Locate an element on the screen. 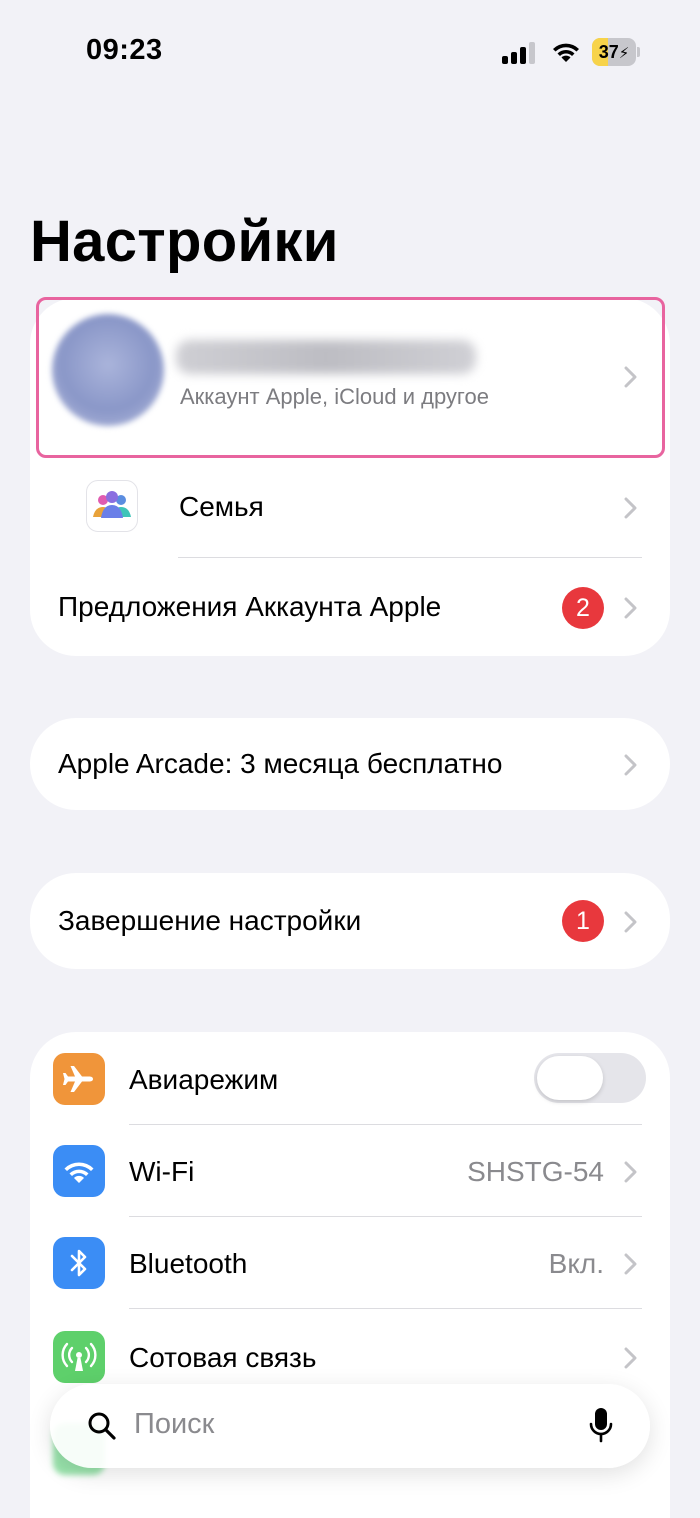 Image resolution: width=700 pixels, height=1518 pixels. notification-badge: 1 is located at coordinates (583, 921).